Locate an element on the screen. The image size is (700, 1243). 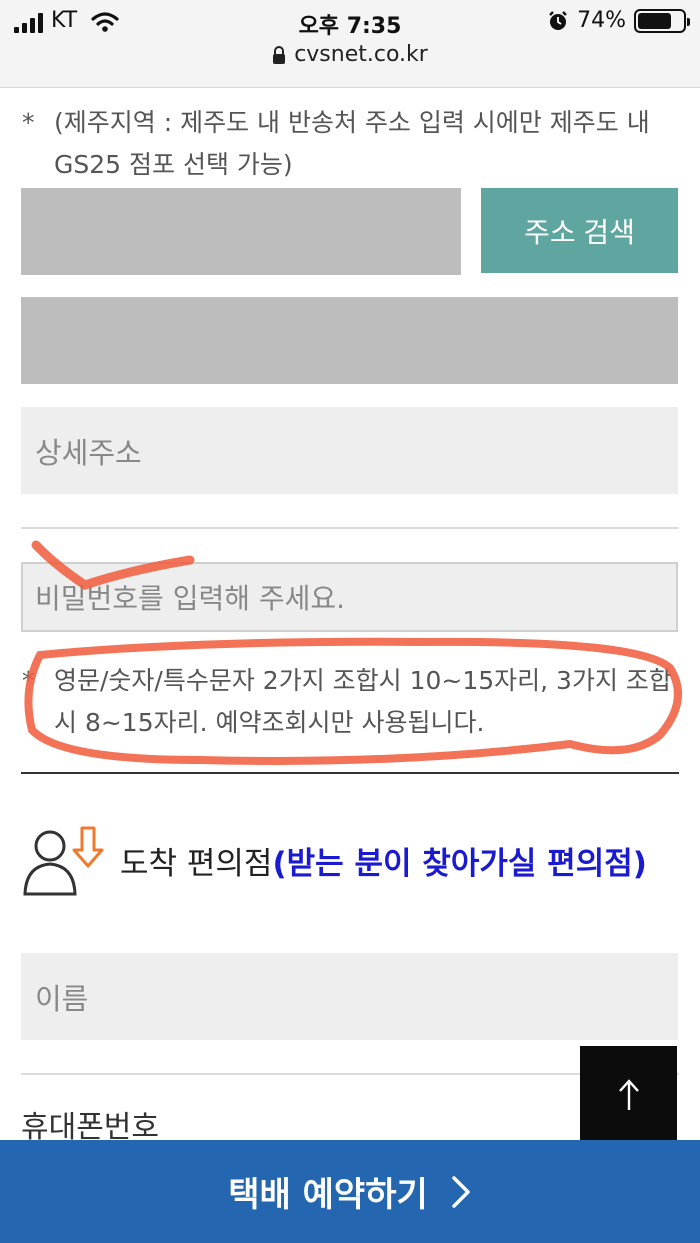
detail-address-input: 상세주소 is located at coordinates (349, 450).